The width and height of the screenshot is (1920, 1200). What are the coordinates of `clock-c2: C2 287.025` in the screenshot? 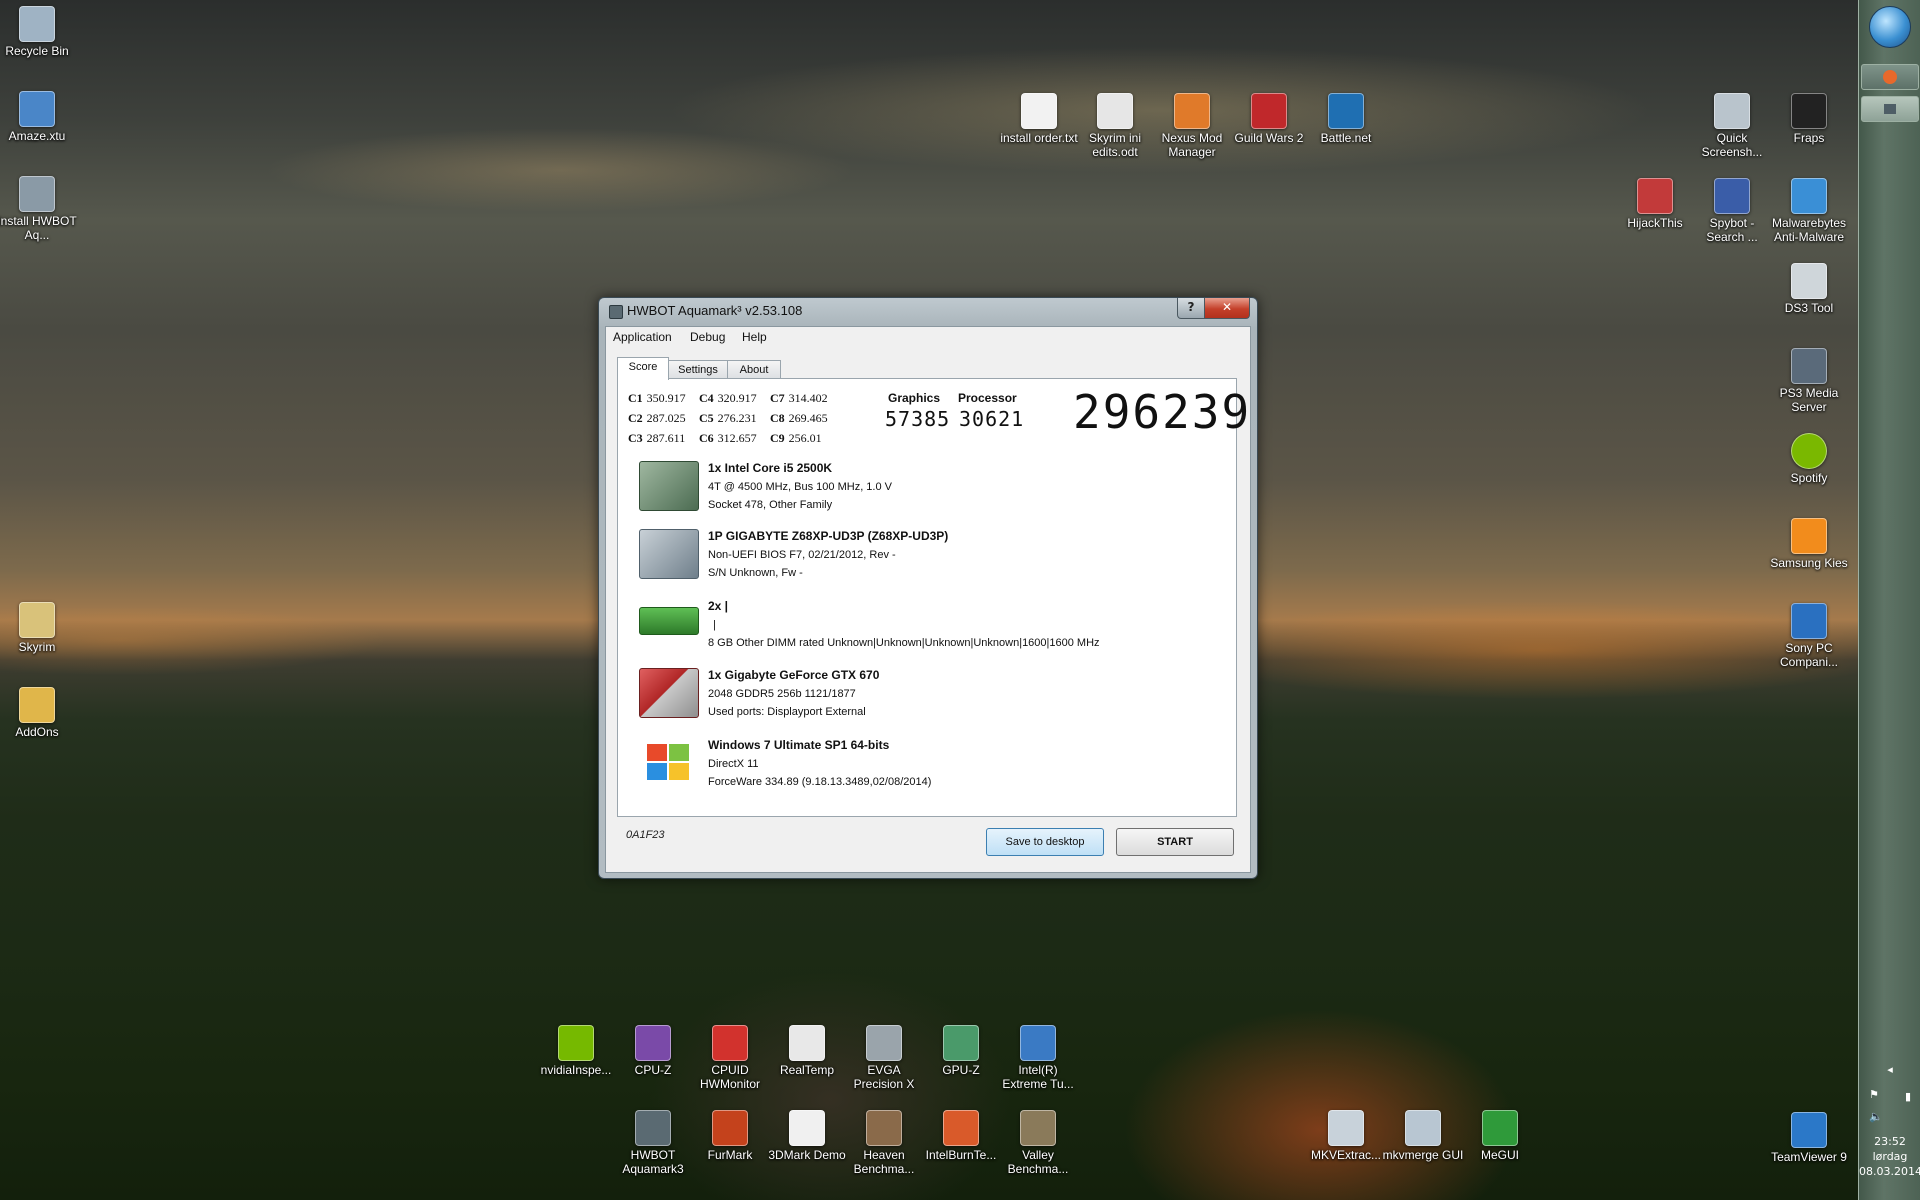 It's located at (657, 418).